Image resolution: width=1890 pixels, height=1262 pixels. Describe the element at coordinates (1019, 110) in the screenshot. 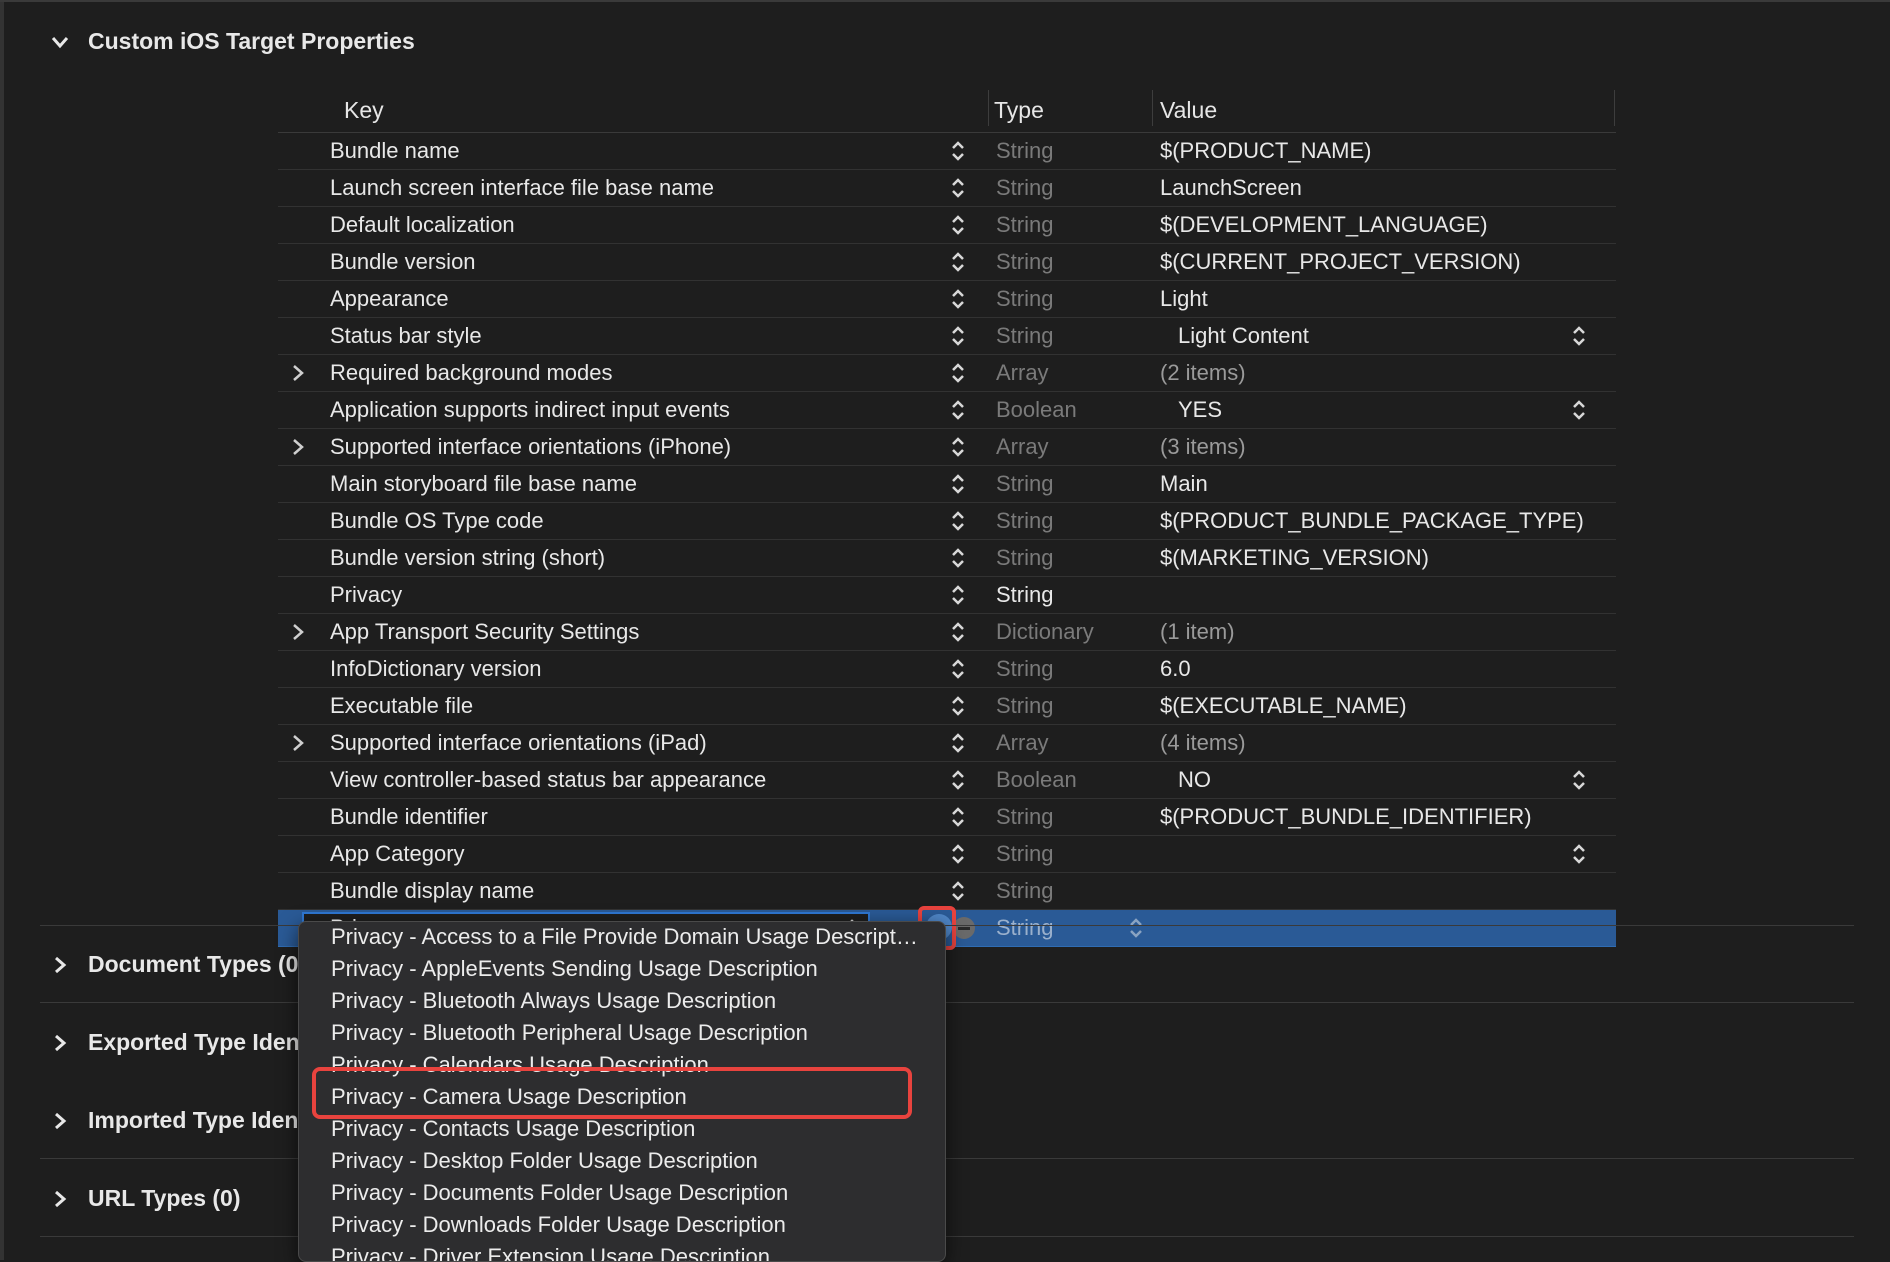

I see `column-header-type: Type` at that location.